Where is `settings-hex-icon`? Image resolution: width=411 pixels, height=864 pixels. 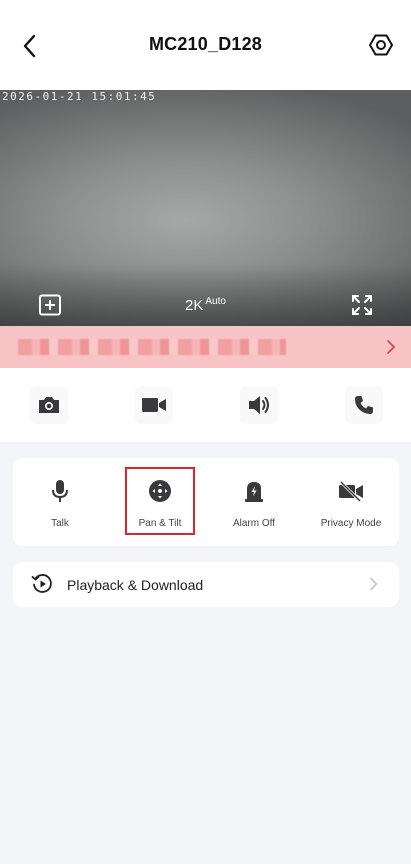 settings-hex-icon is located at coordinates (381, 45).